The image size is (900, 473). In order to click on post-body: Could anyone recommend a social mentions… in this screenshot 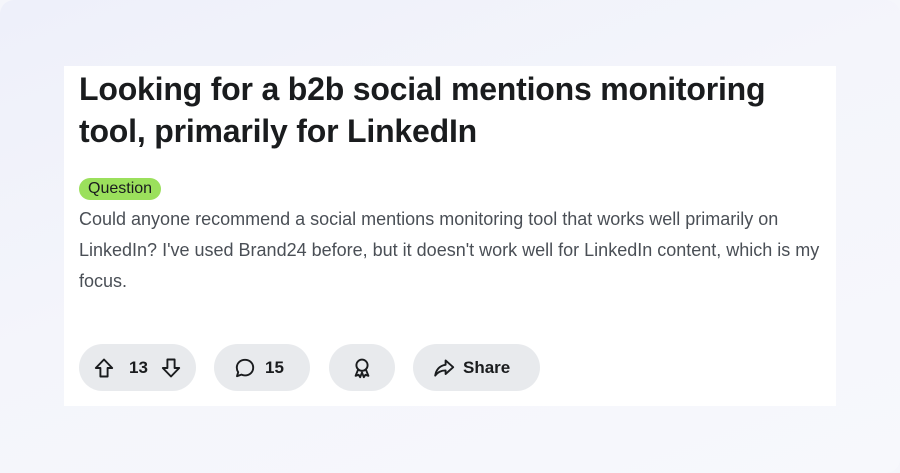, I will do `click(449, 250)`.